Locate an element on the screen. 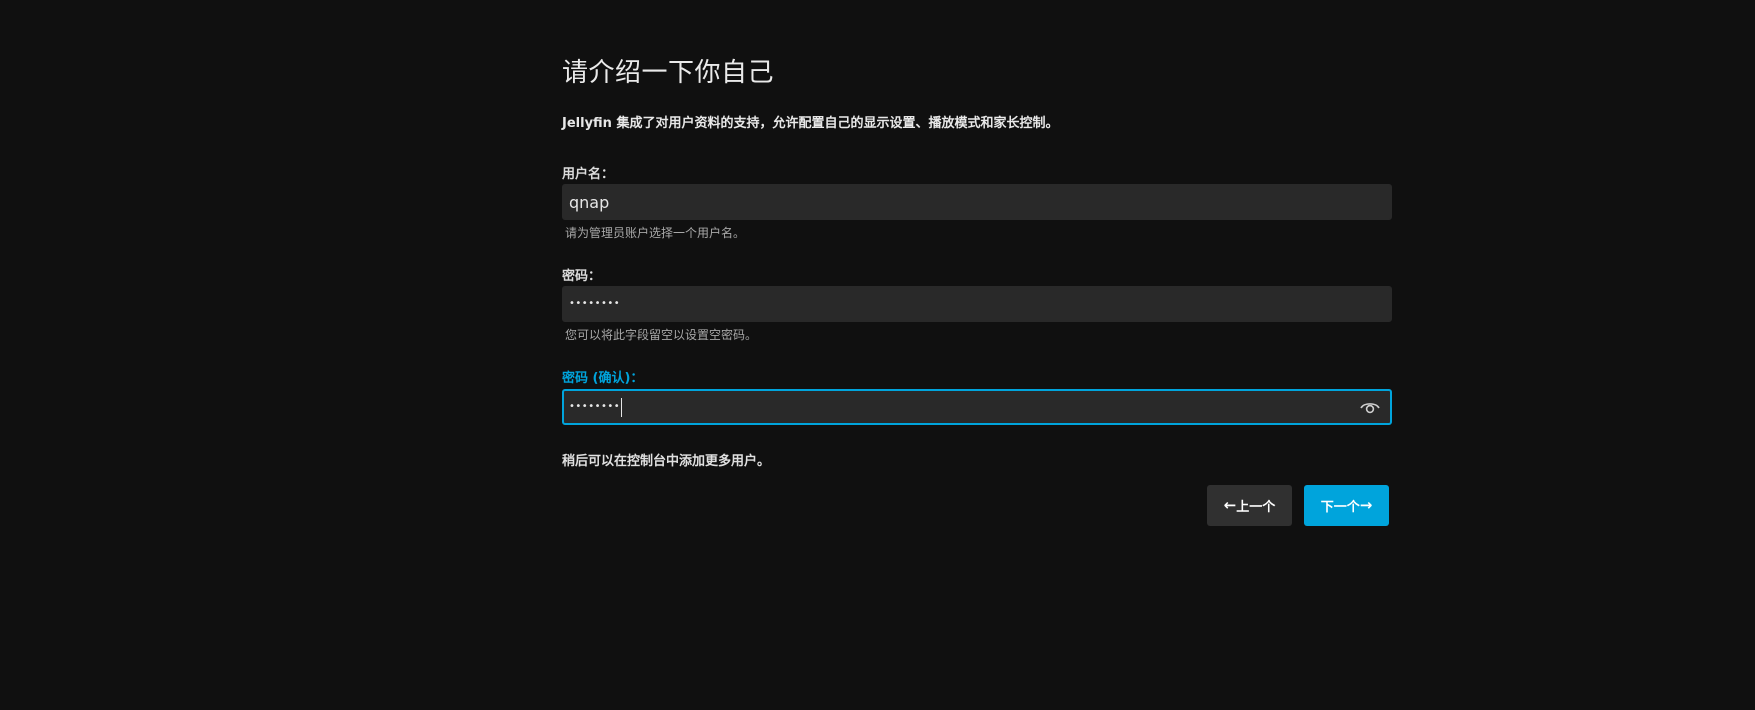 This screenshot has width=1755, height=710. username-value: qnap is located at coordinates (589, 202).